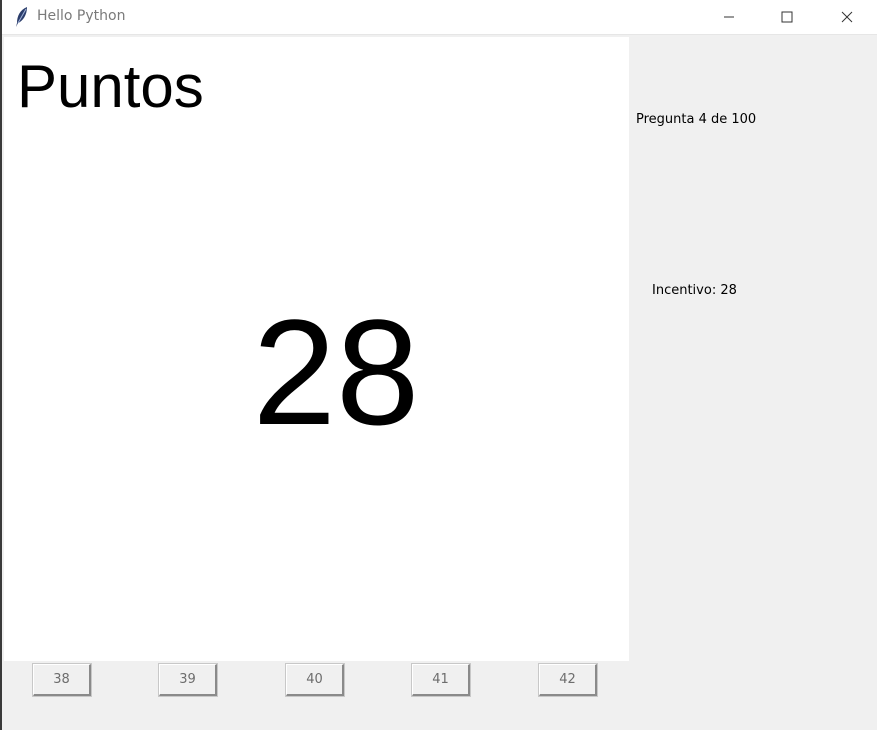  Describe the element at coordinates (188, 680) in the screenshot. I see `answer-button-2: 39` at that location.